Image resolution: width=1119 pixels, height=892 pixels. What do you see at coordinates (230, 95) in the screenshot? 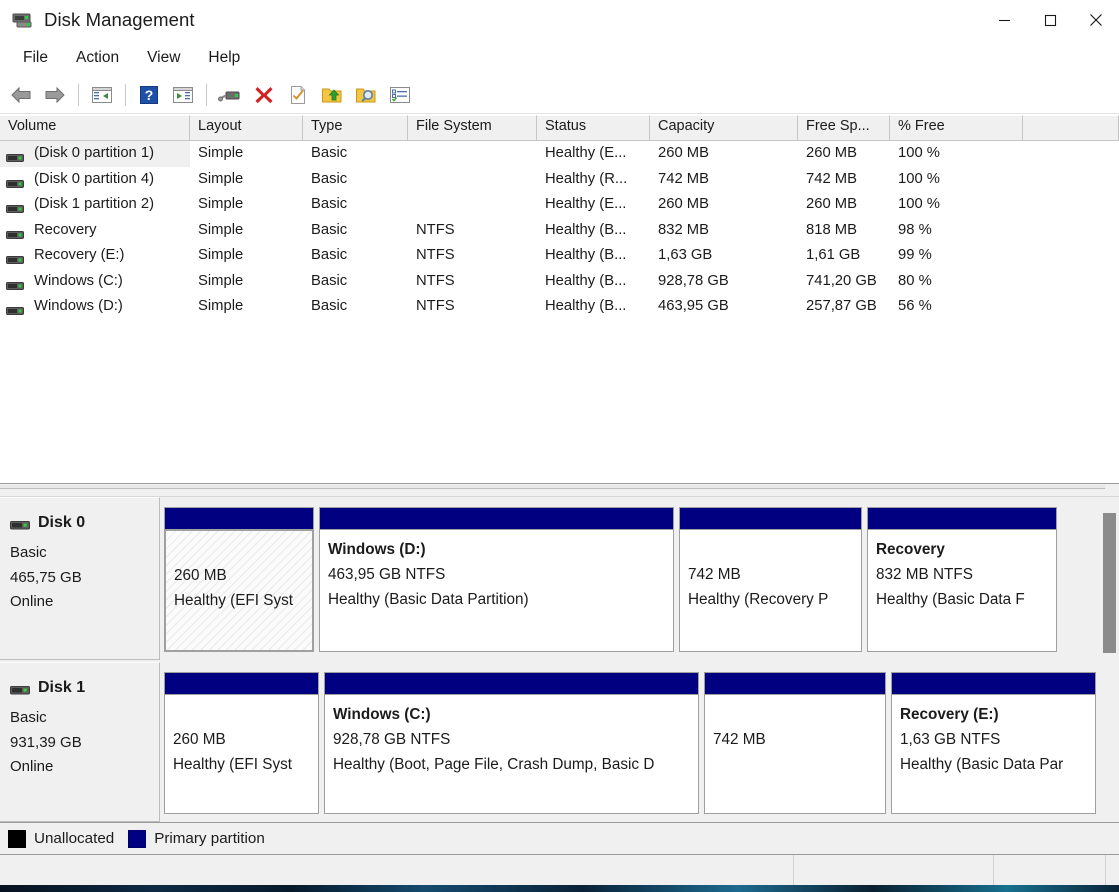
I see `connect-to-another-computer-icon` at bounding box center [230, 95].